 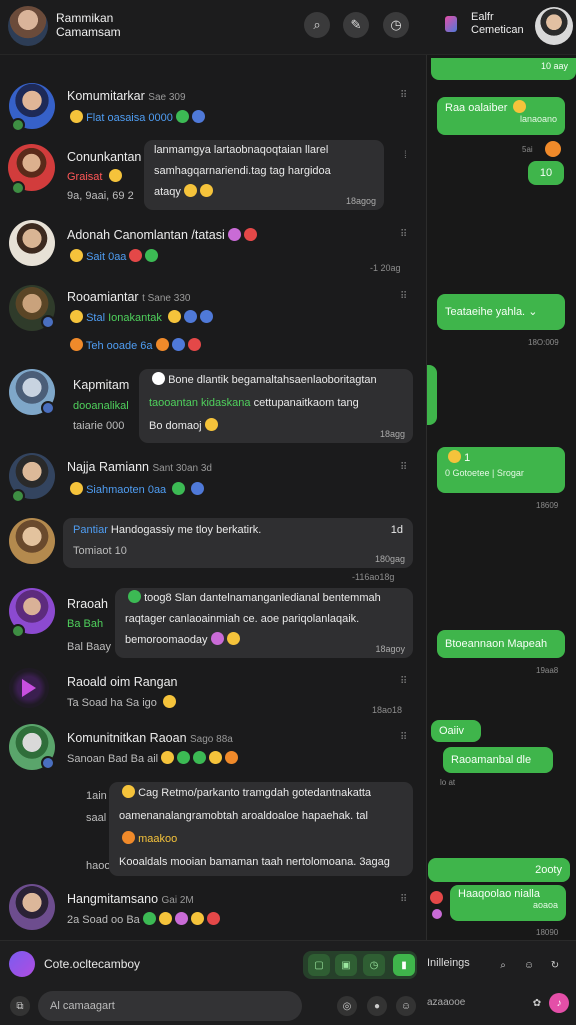 What do you see at coordinates (396, 530) in the screenshot?
I see `bubble-tag: 1d` at bounding box center [396, 530].